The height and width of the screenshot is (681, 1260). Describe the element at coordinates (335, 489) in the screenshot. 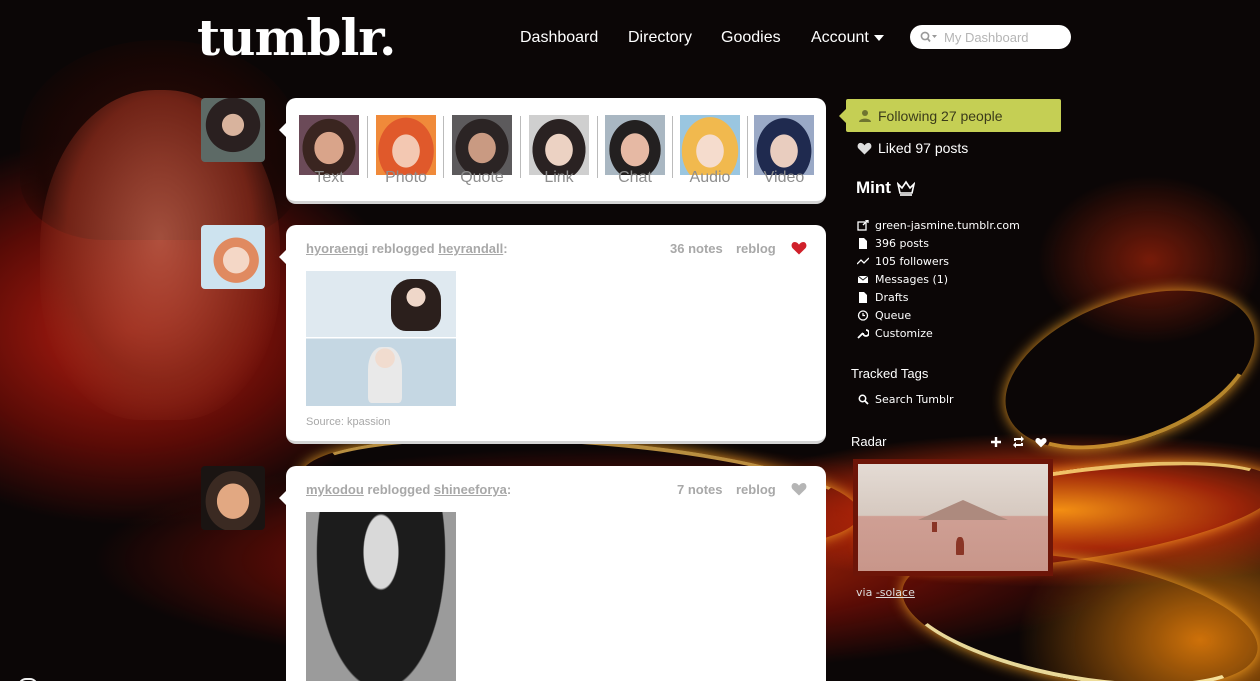

I see `post-author-link: mykodou` at that location.